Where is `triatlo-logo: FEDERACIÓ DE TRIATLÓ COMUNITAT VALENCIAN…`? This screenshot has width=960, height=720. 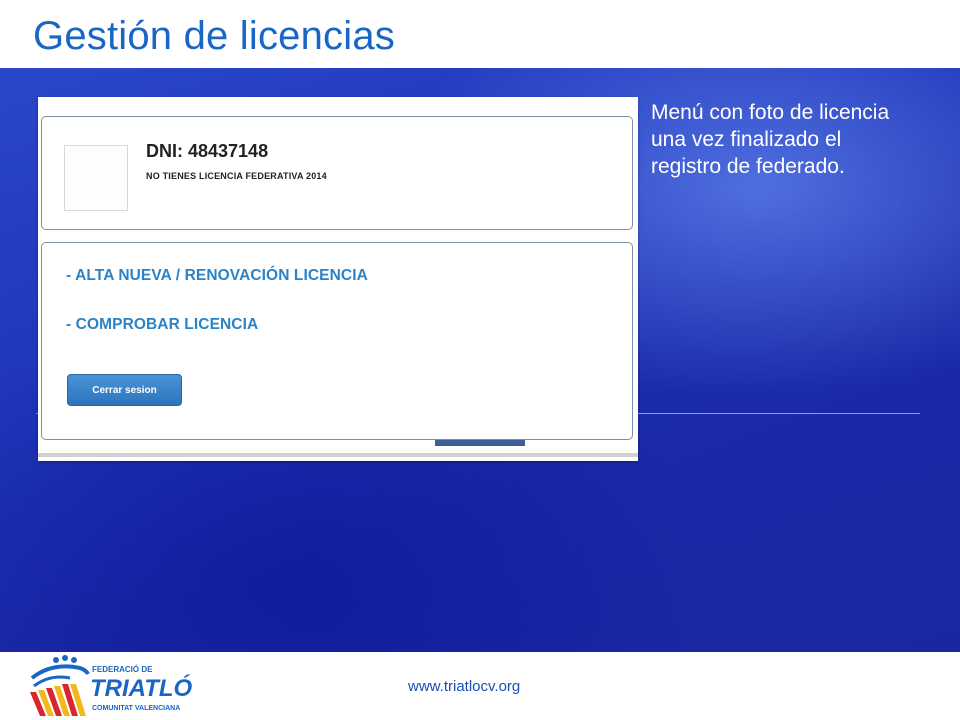
triatlo-logo: FEDERACIÓ DE TRIATLÓ COMUNITAT VALENCIAN… is located at coordinates (111, 685).